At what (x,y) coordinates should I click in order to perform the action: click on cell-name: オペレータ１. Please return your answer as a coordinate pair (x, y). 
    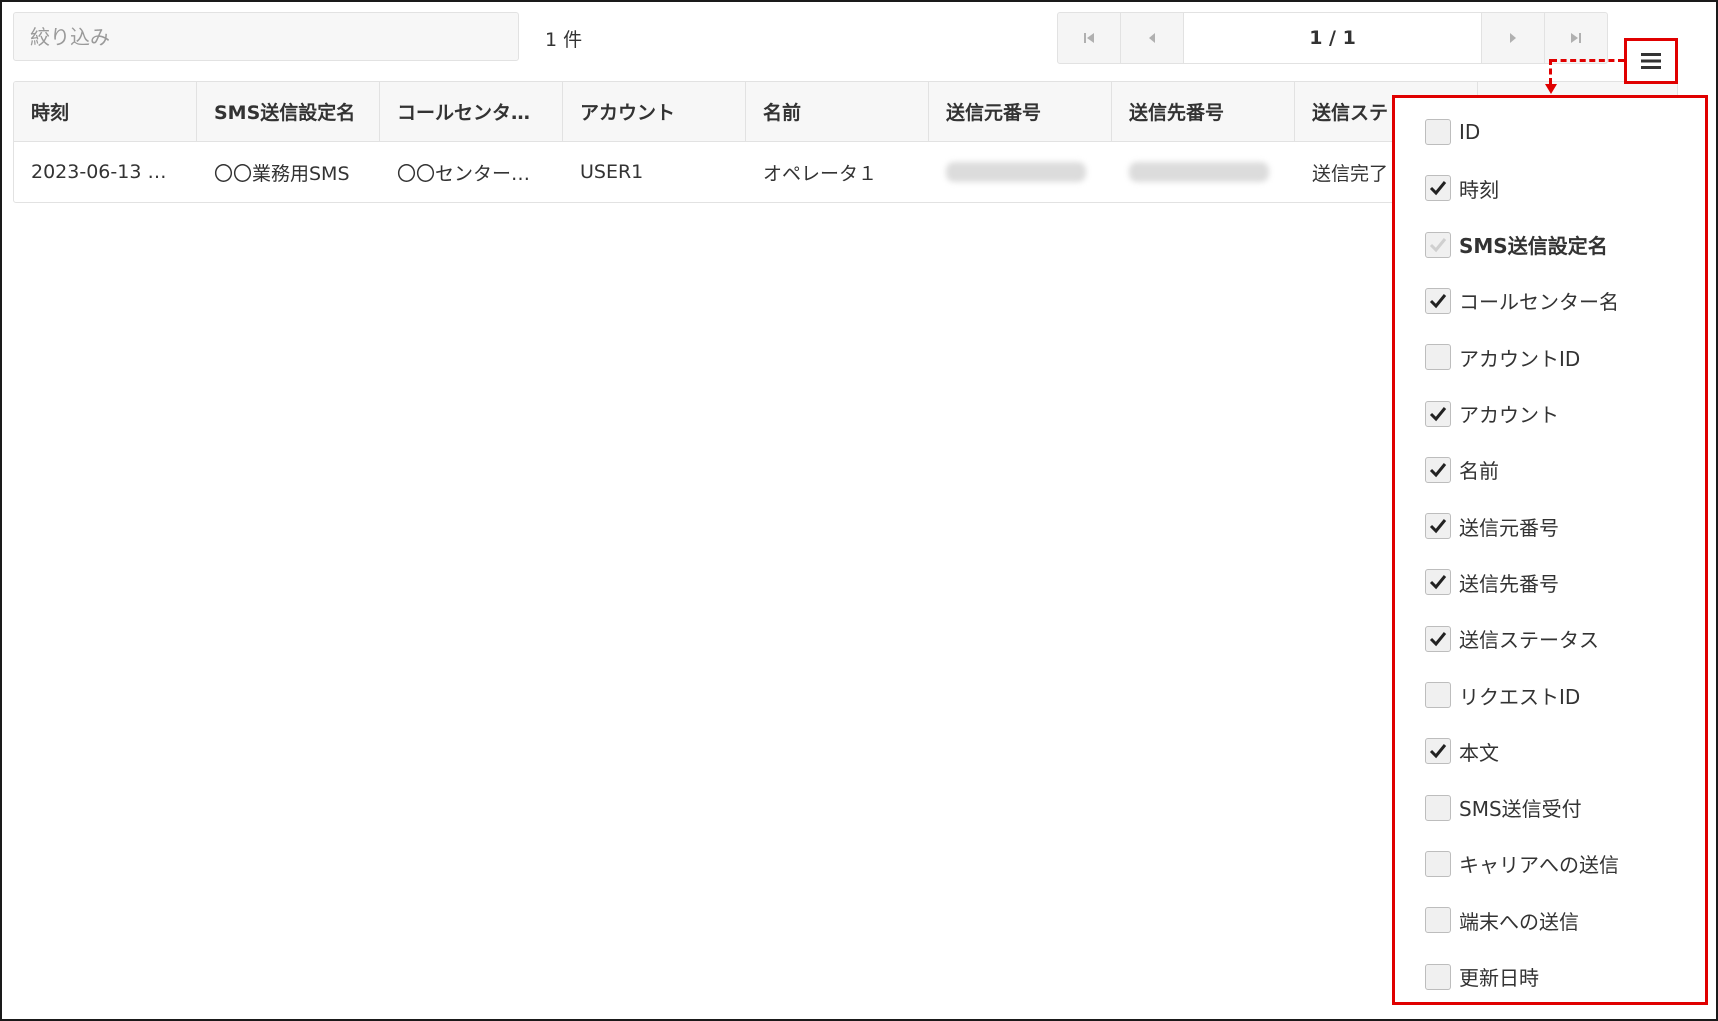
    Looking at the image, I should click on (820, 173).